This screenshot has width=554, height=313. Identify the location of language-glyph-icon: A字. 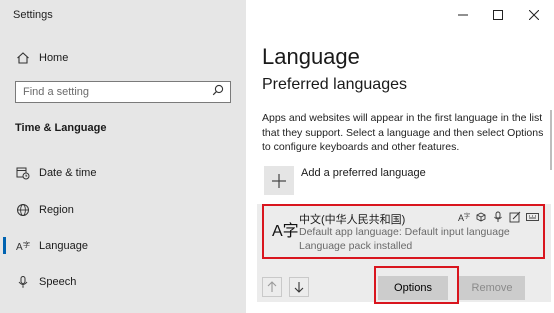
(285, 231).